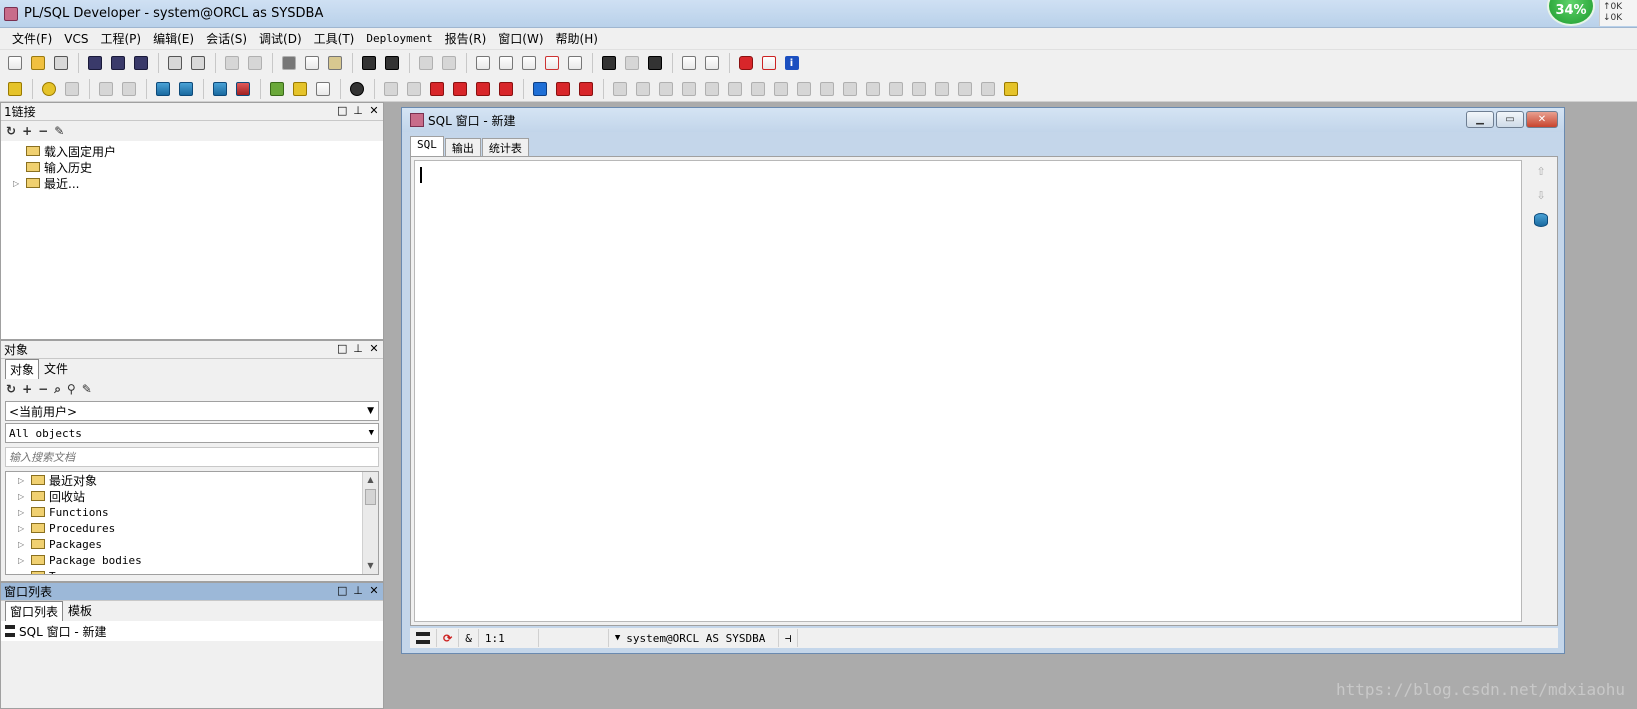  I want to click on disabled-tool-2-icon, so click(642, 89).